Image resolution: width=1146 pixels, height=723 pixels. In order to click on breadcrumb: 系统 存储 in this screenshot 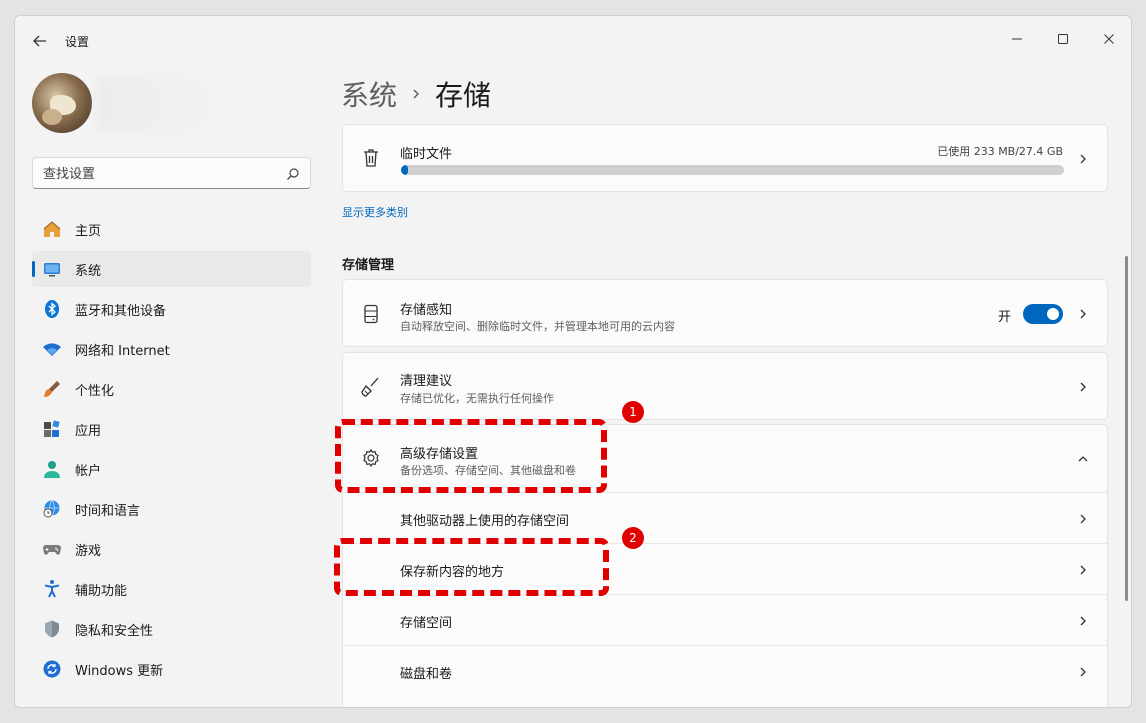, I will do `click(416, 94)`.